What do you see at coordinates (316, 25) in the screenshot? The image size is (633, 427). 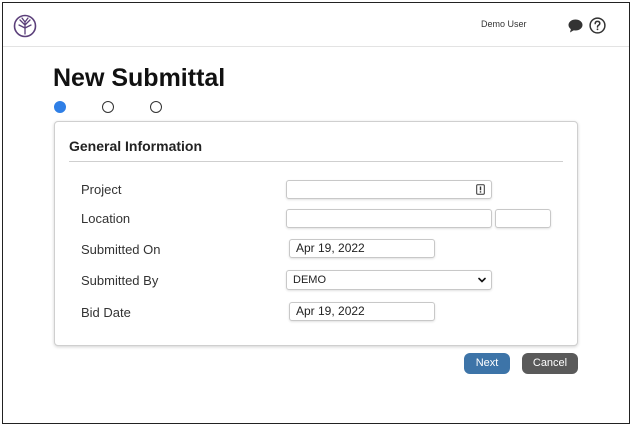 I see `top-bar: Demo User` at bounding box center [316, 25].